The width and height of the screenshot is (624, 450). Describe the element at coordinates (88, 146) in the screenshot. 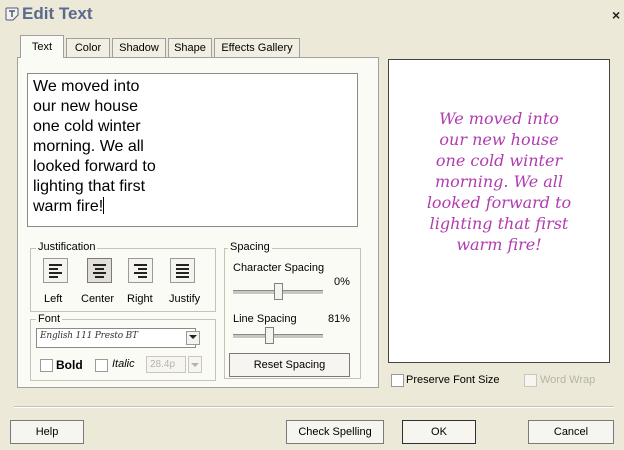

I see `text-line: morning. We all` at that location.